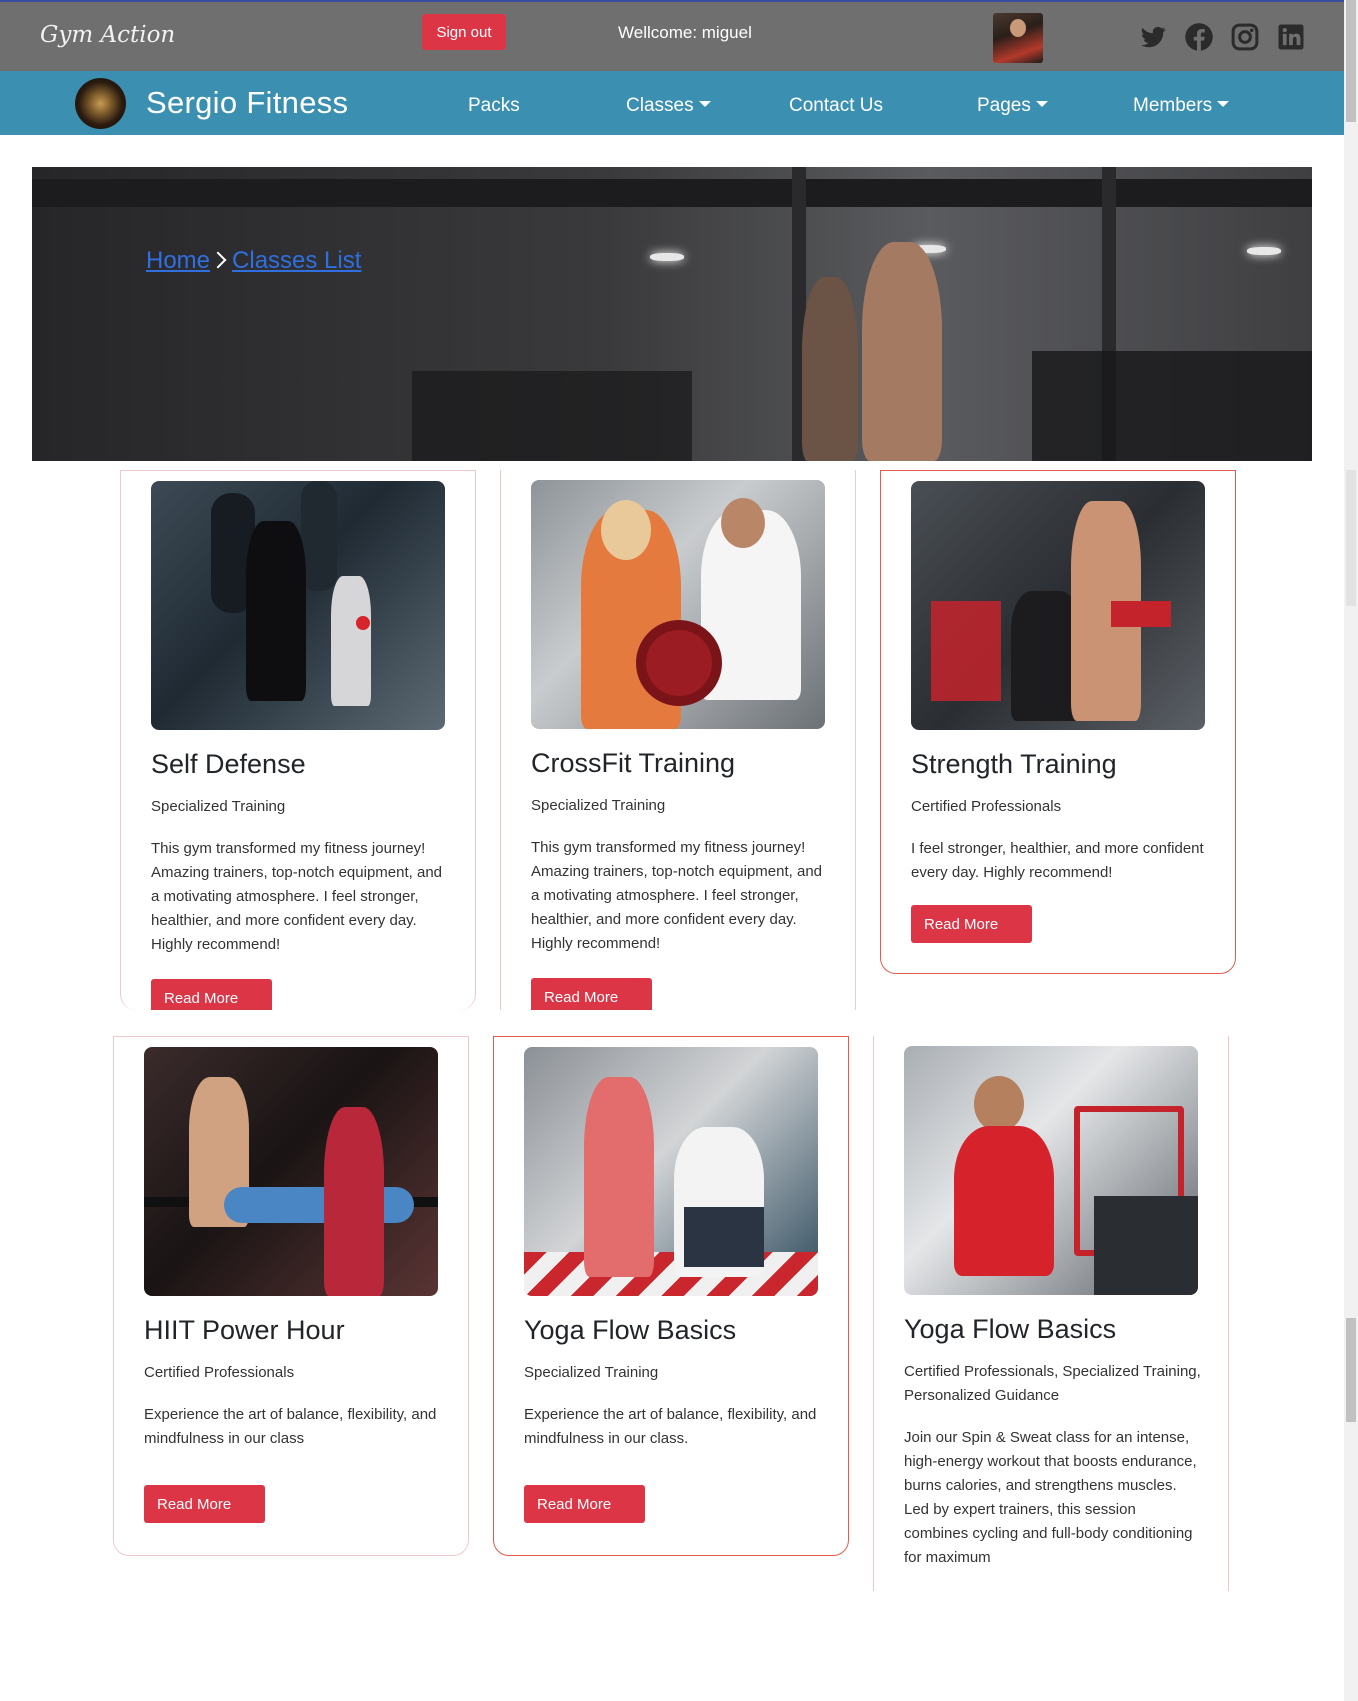 The height and width of the screenshot is (1701, 1358). What do you see at coordinates (1012, 106) in the screenshot?
I see `nav-dropdown-pages: Pages` at bounding box center [1012, 106].